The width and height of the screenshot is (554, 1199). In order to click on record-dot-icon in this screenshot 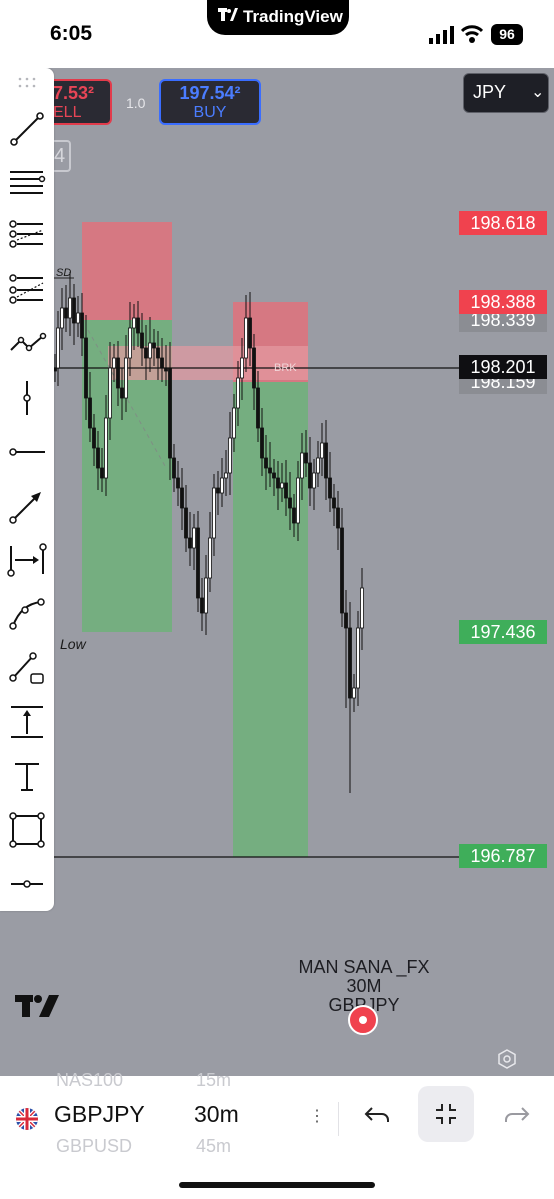, I will do `click(363, 1020)`.